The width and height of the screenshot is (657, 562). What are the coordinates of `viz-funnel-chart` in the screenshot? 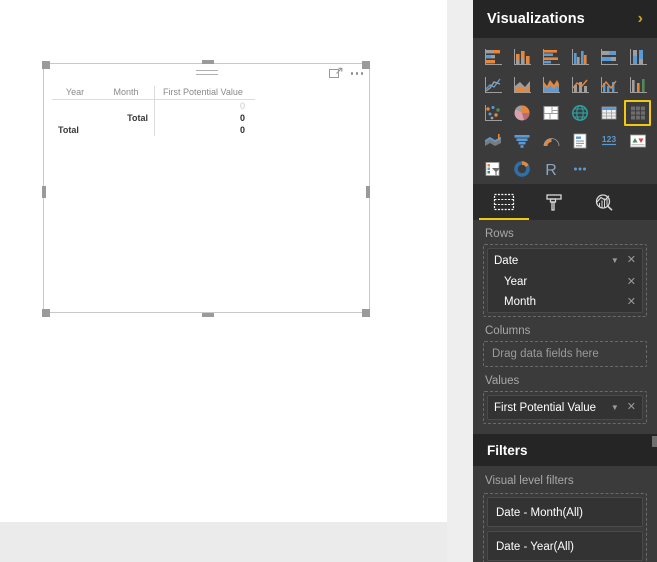 It's located at (521, 141).